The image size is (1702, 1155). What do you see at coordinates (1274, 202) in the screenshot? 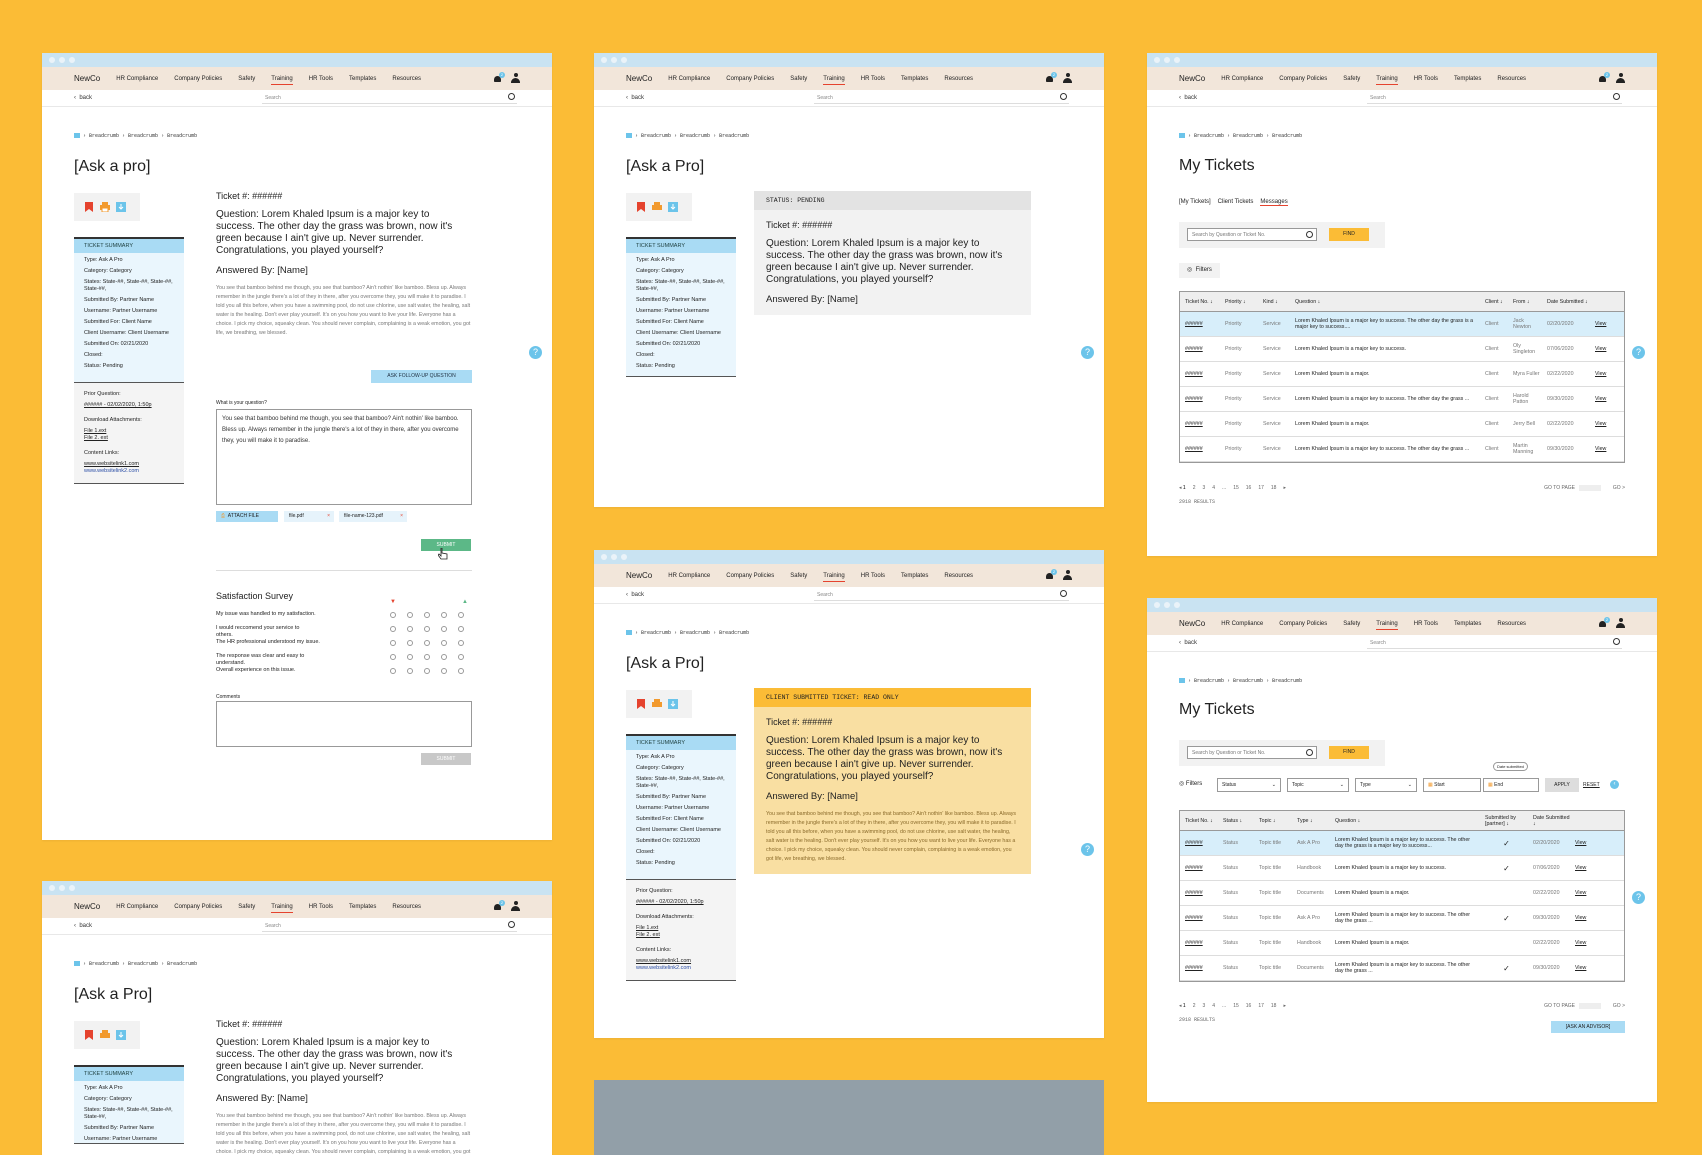
I see `tab-messages: Messages` at bounding box center [1274, 202].